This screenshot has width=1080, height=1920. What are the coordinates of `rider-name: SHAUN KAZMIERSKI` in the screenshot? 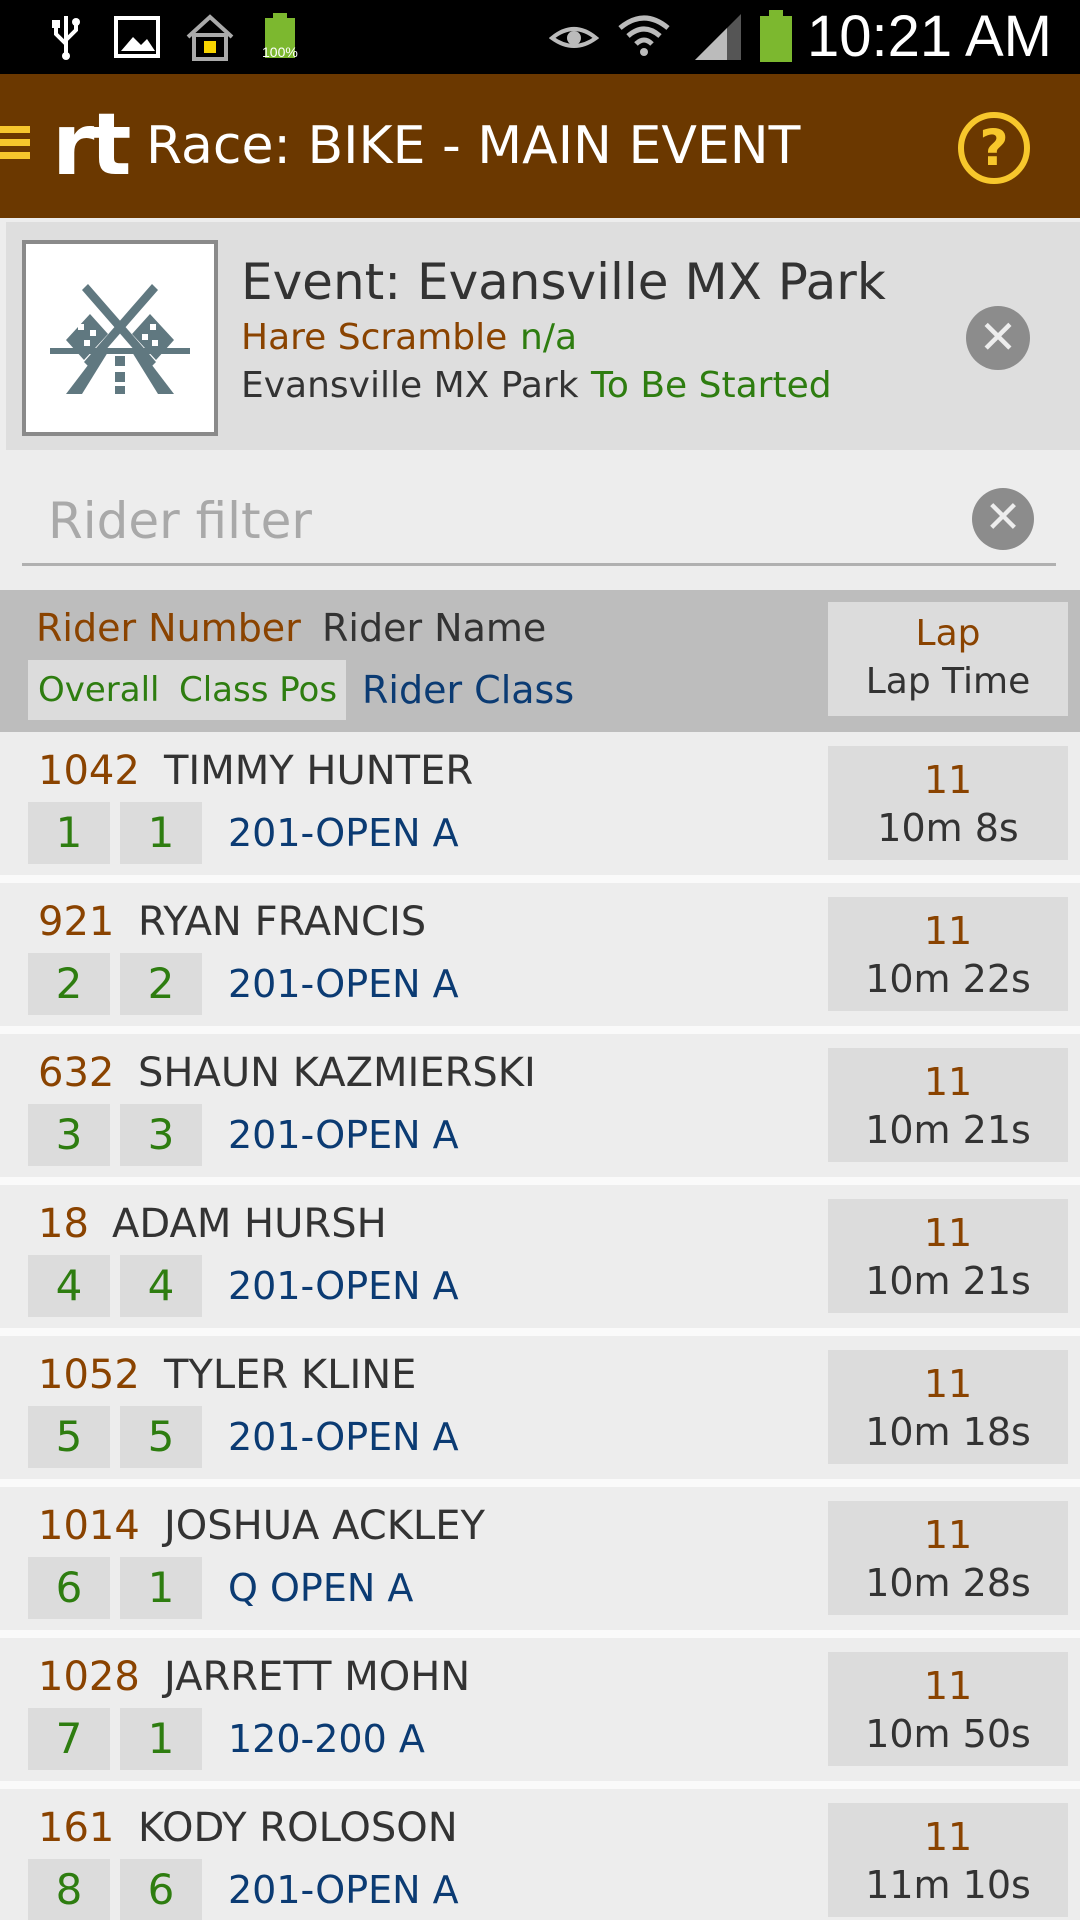 It's located at (337, 1073).